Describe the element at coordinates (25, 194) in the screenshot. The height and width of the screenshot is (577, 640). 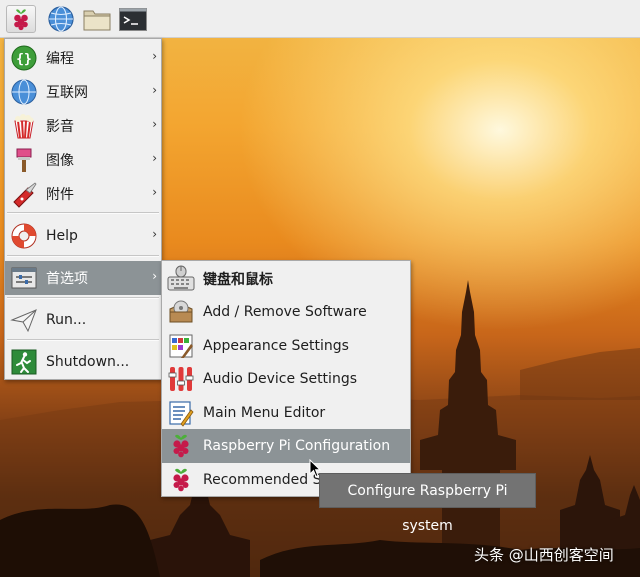
I see `pocket-knife-icon` at that location.